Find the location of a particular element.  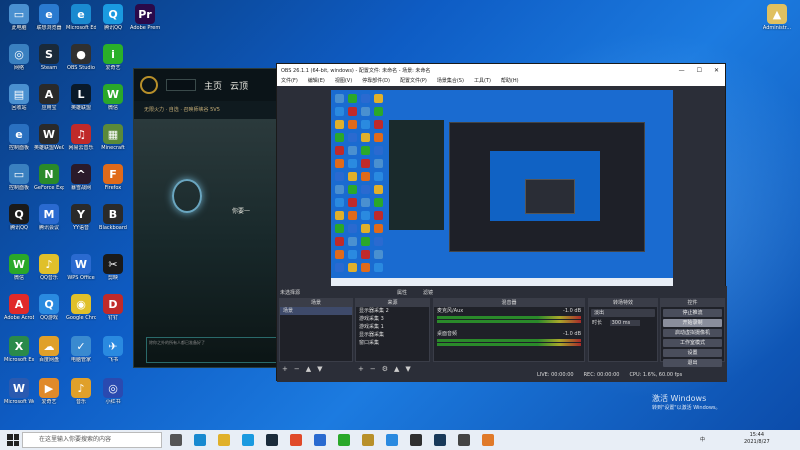

desktop-shortcut: ^ 暴雪战网 is located at coordinates (81, 177).